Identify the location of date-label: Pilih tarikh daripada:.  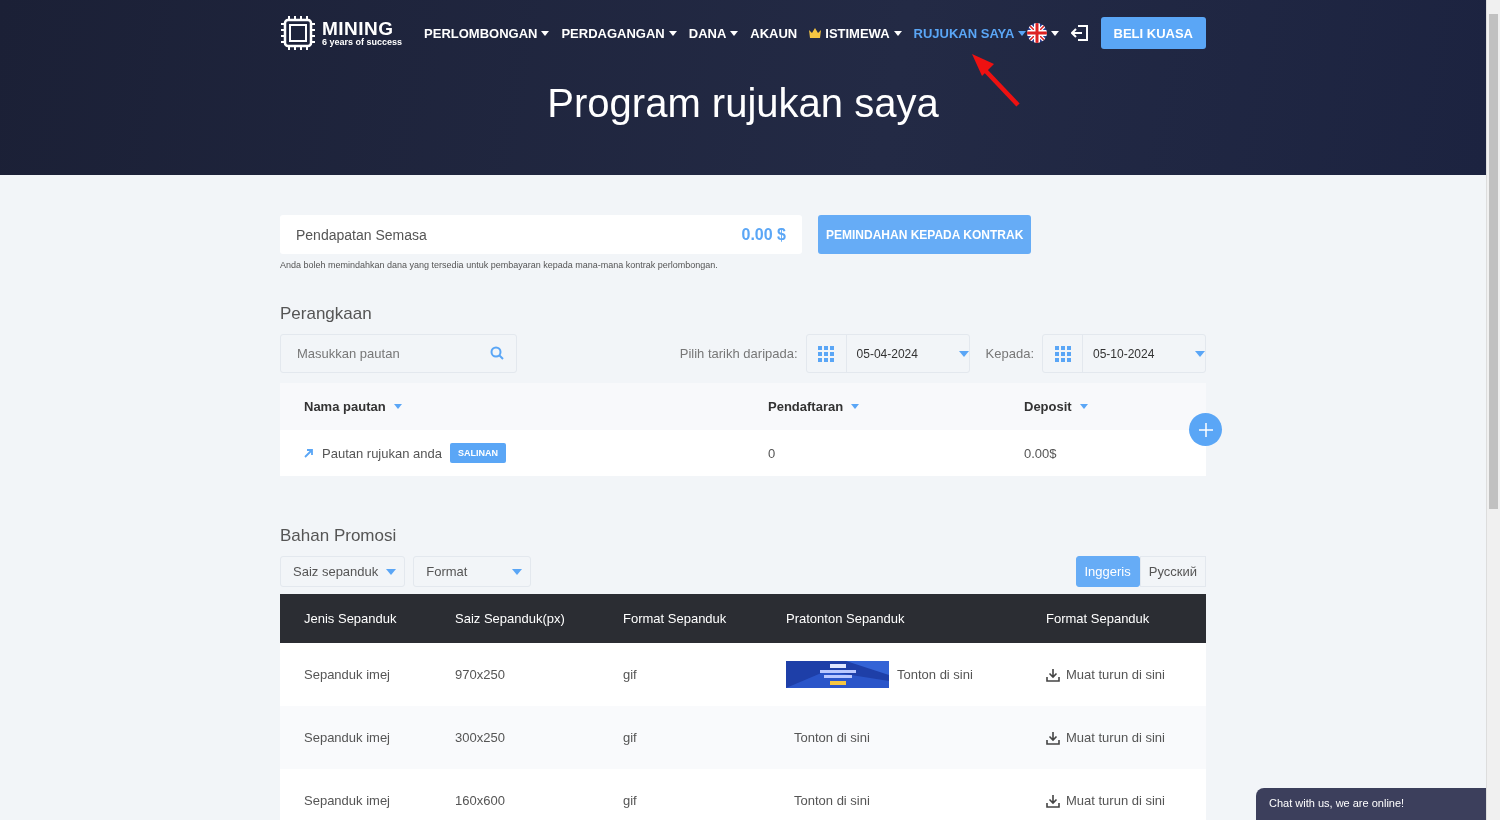
(738, 353).